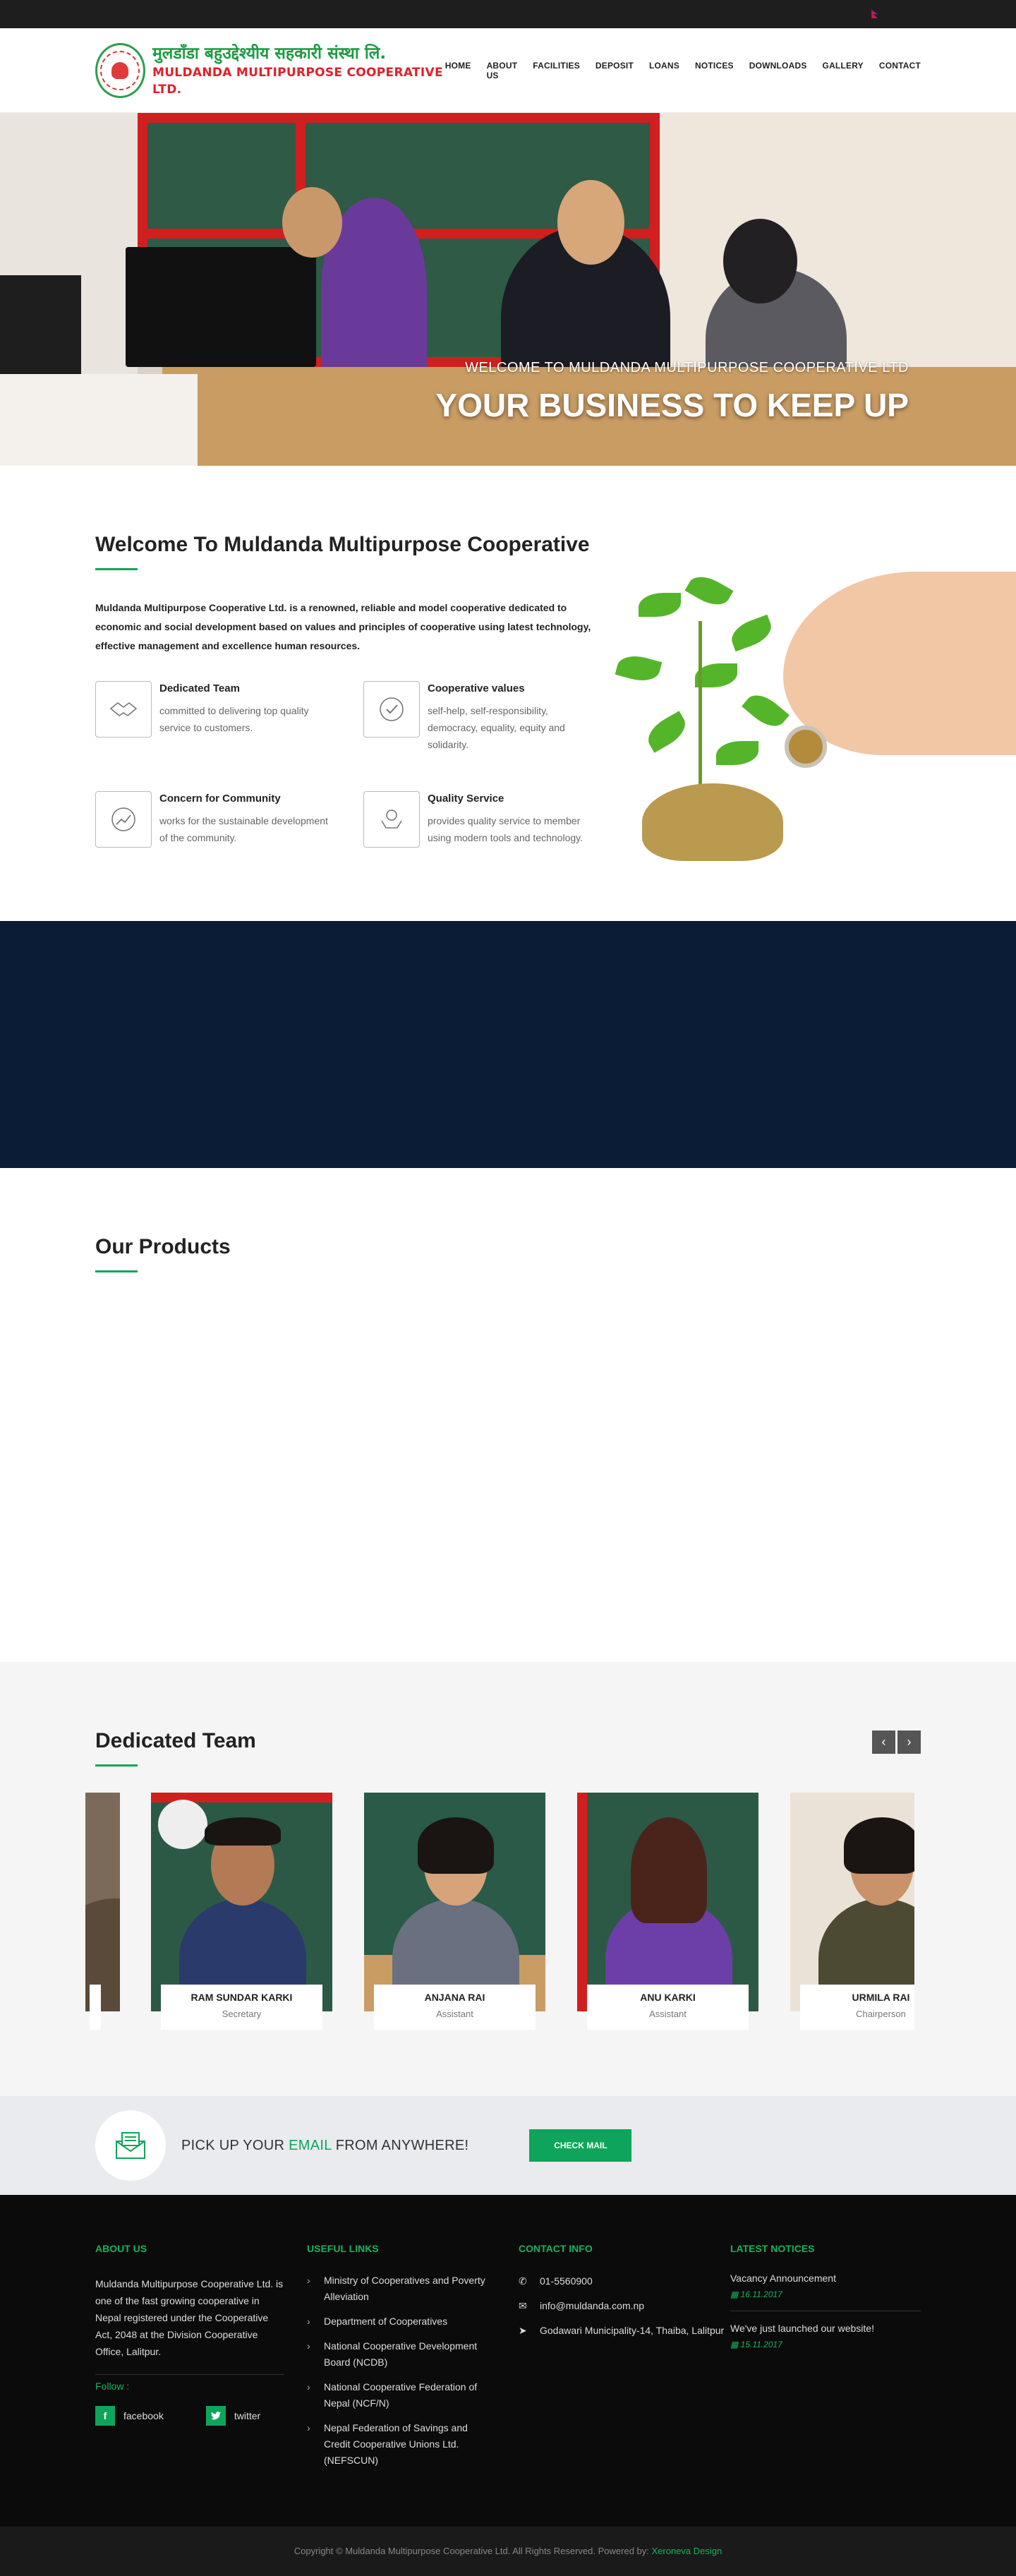 This screenshot has width=1016, height=2576. I want to click on team-title: Dedicated Team, so click(175, 1740).